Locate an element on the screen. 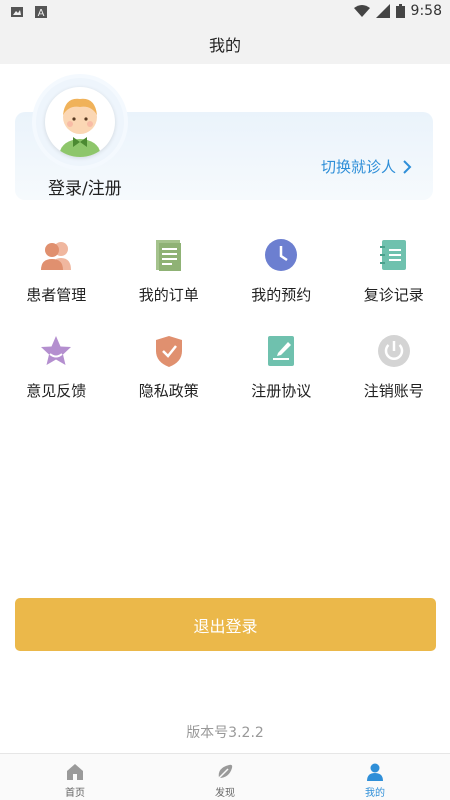  text-notification-icon: A is located at coordinates (41, 12).